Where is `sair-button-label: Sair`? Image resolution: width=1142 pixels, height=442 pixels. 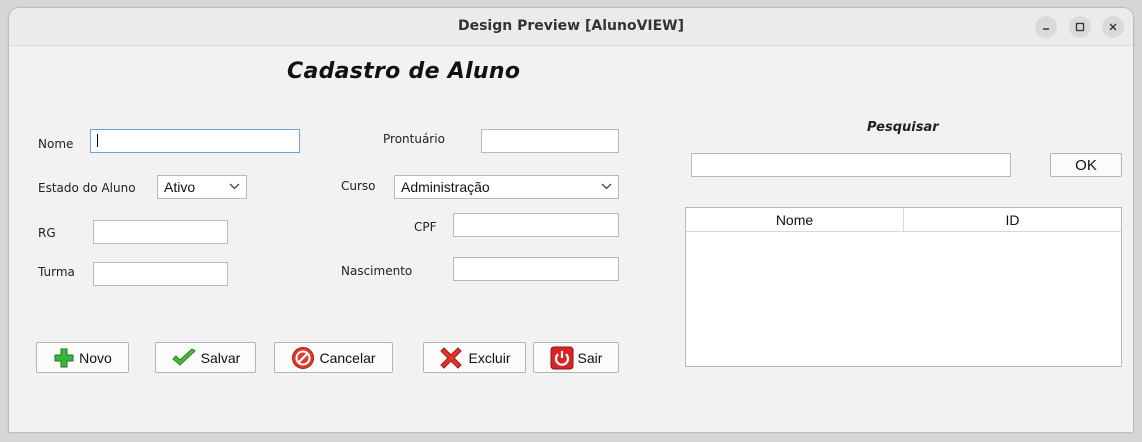
sair-button-label: Sair is located at coordinates (590, 357).